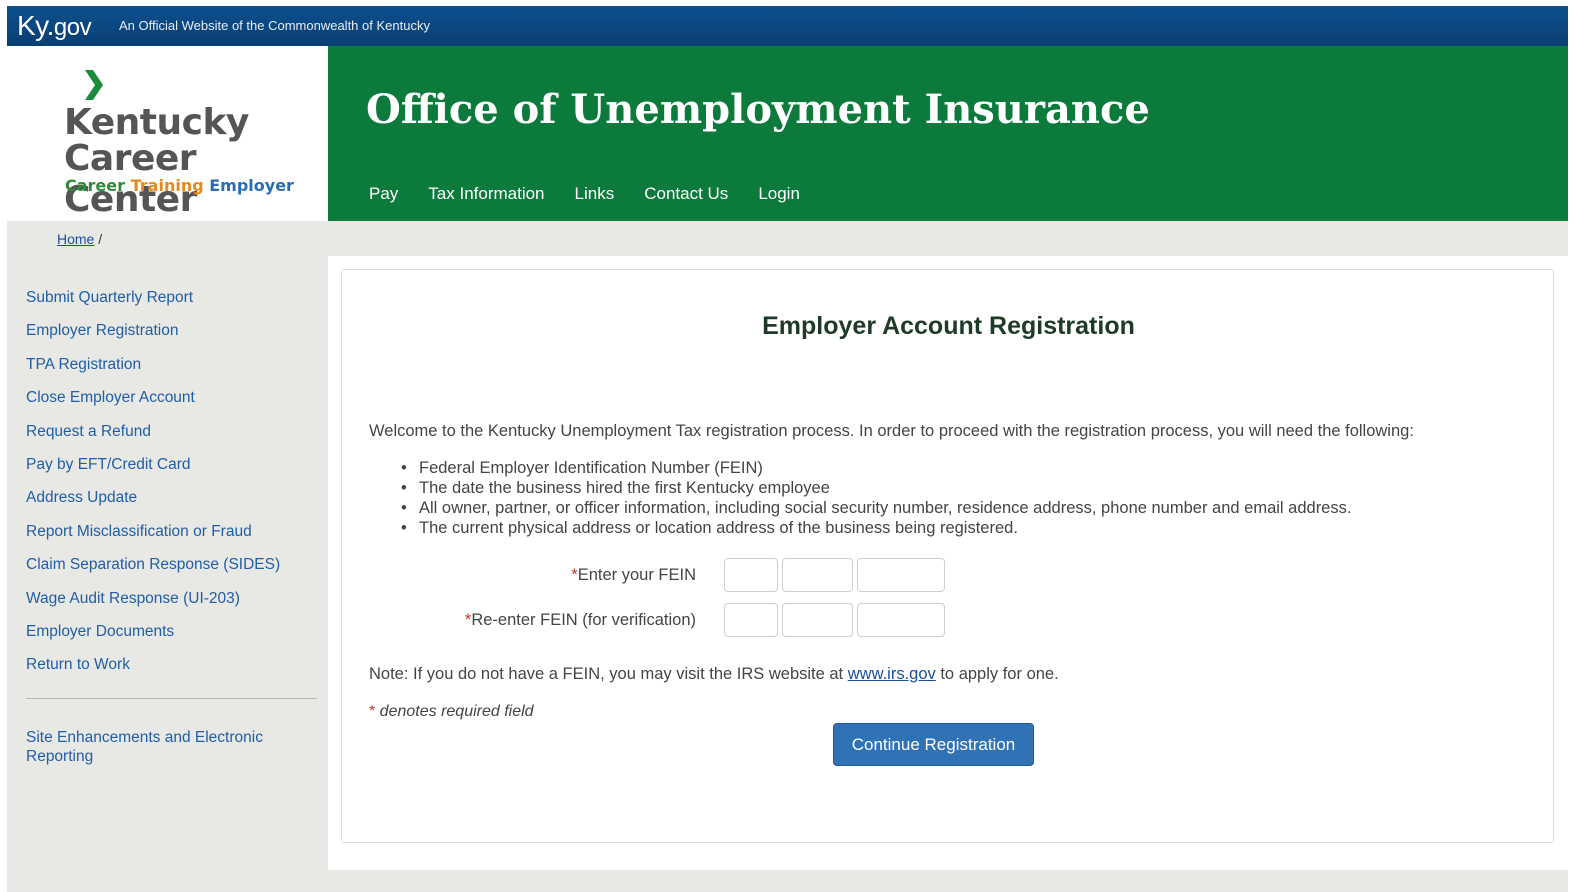  I want to click on brand-line1: Kentucky, so click(156, 122).